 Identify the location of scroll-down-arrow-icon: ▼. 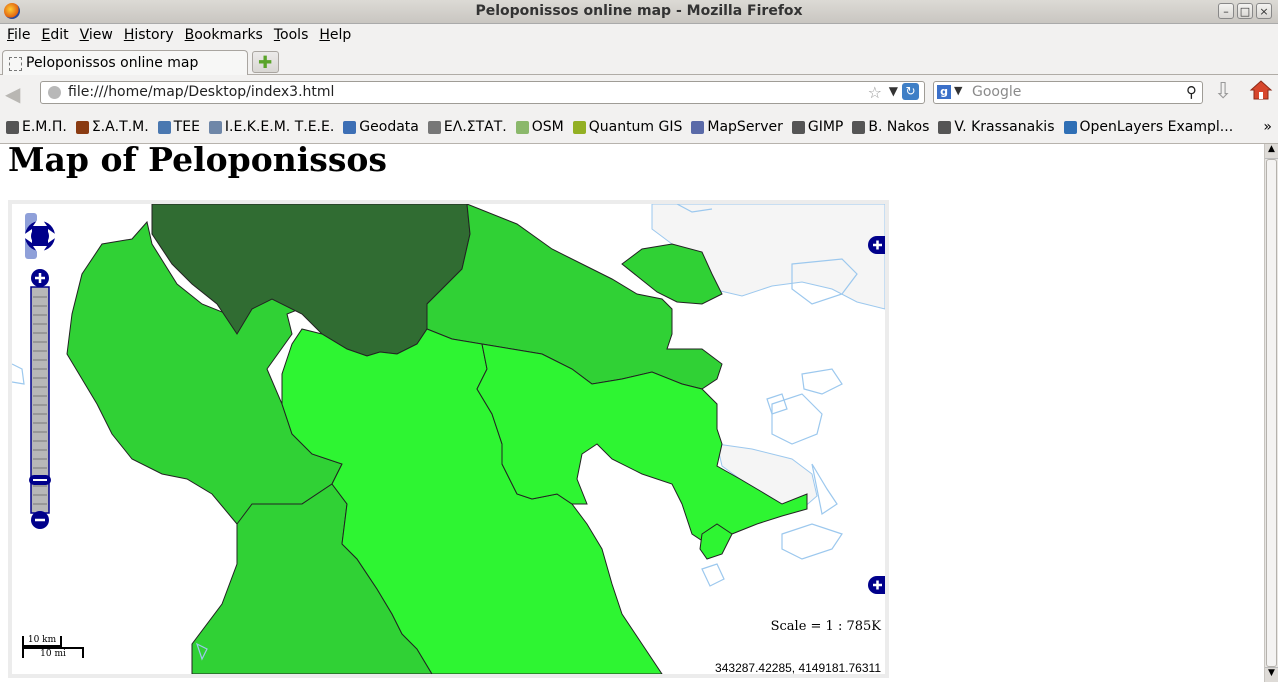
(1271, 674).